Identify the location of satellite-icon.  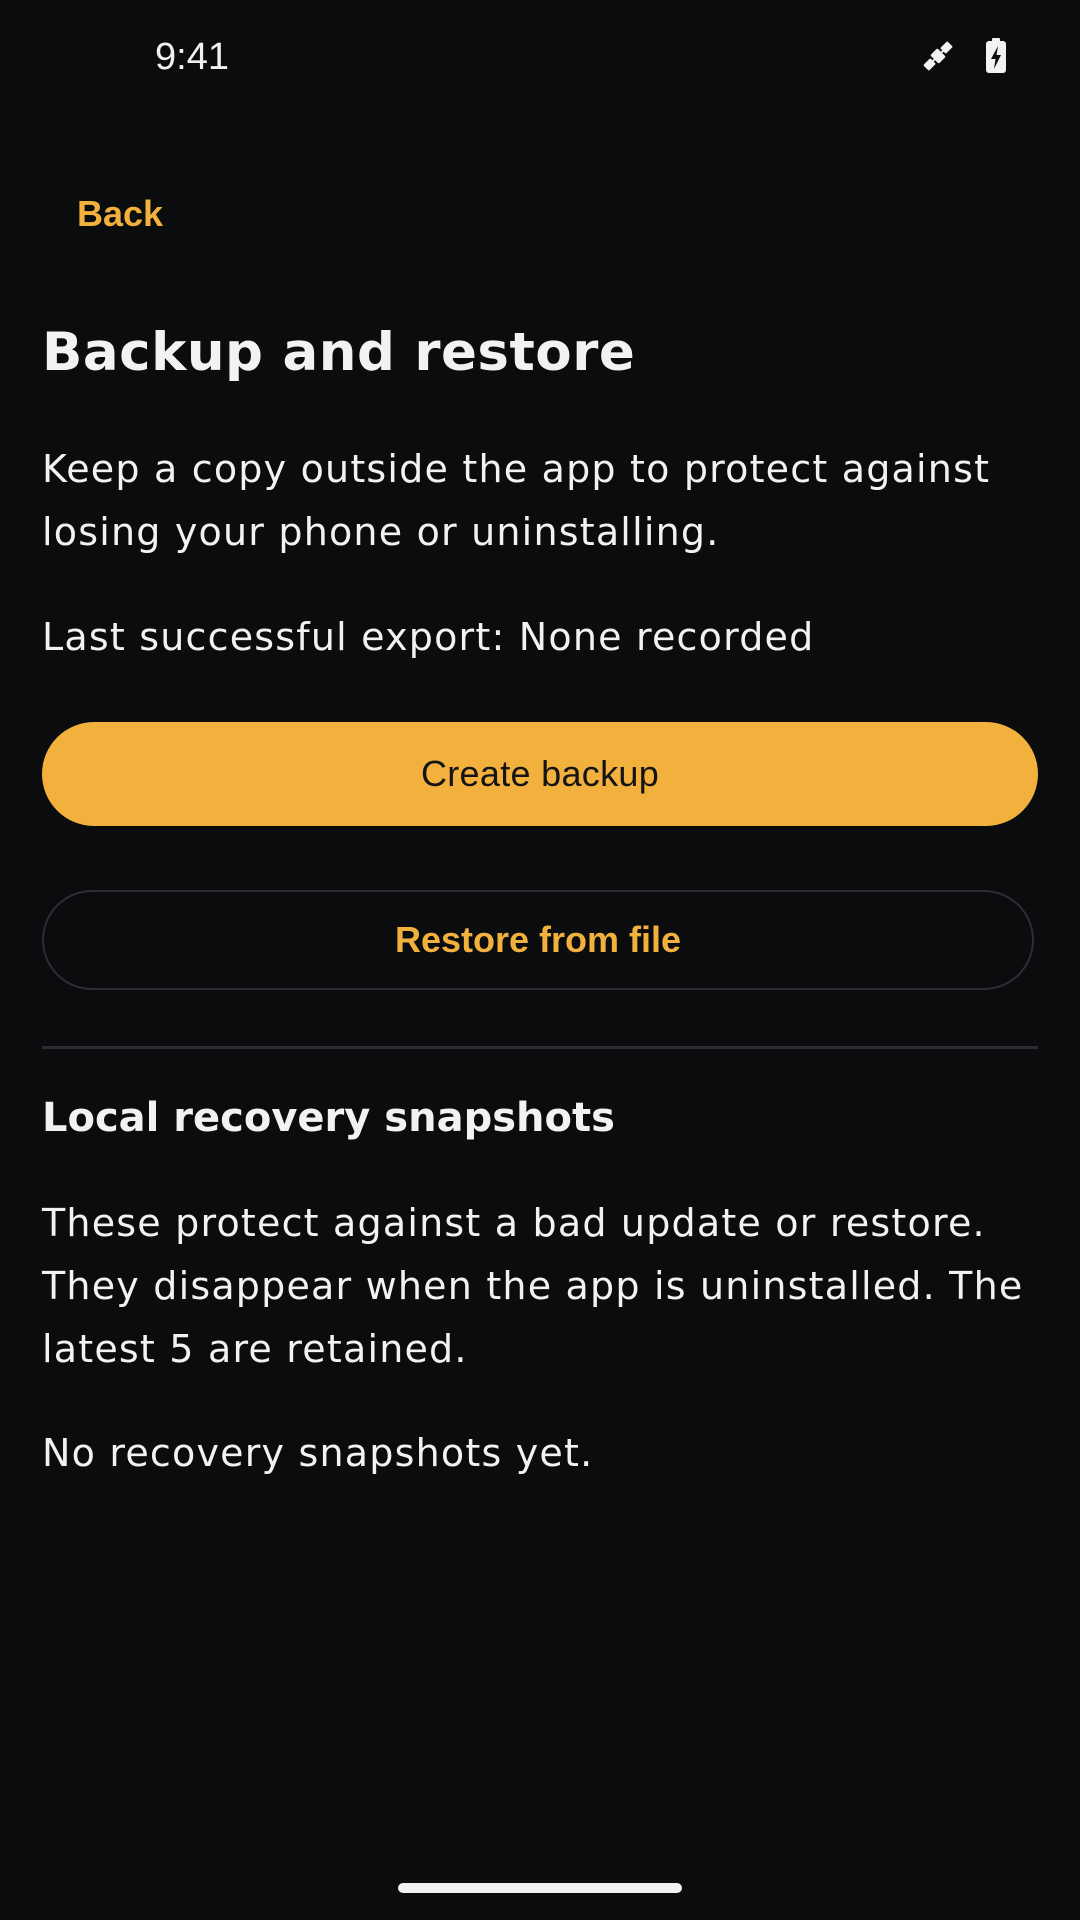
(938, 58).